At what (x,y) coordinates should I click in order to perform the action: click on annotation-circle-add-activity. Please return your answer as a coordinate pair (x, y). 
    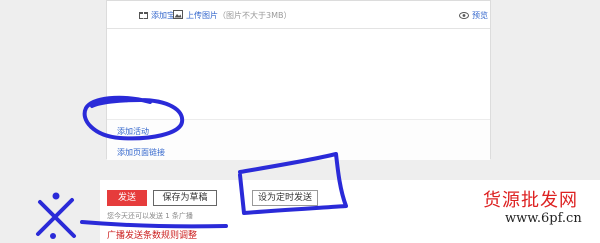
    Looking at the image, I should click on (133, 118).